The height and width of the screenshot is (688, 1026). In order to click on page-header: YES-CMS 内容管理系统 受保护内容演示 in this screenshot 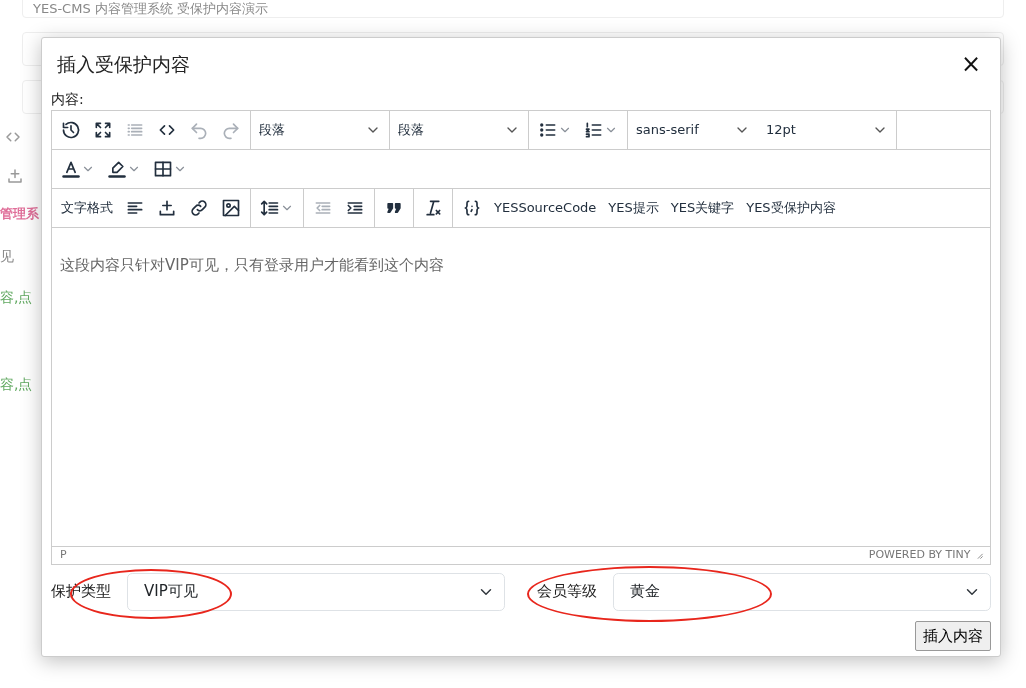, I will do `click(513, 9)`.